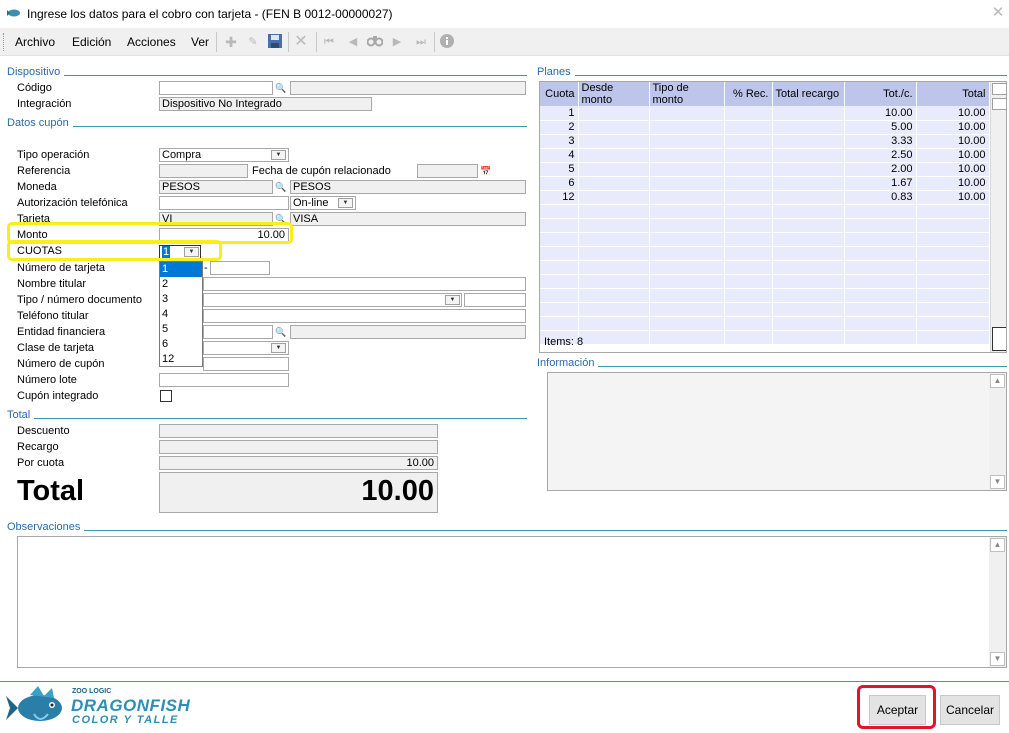  What do you see at coordinates (151, 42) in the screenshot?
I see `menu-acciones: Acciones` at bounding box center [151, 42].